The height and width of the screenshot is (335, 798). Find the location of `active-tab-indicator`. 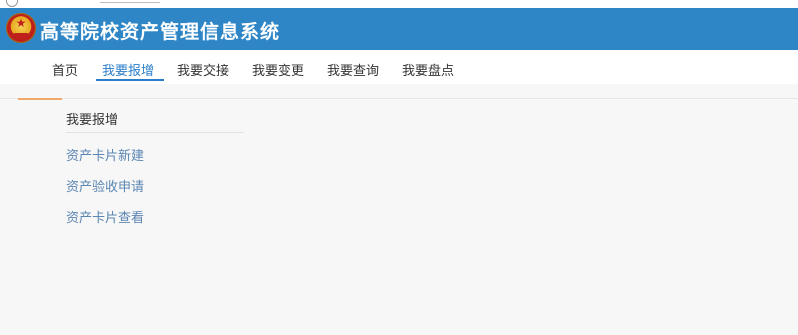

active-tab-indicator is located at coordinates (130, 80).